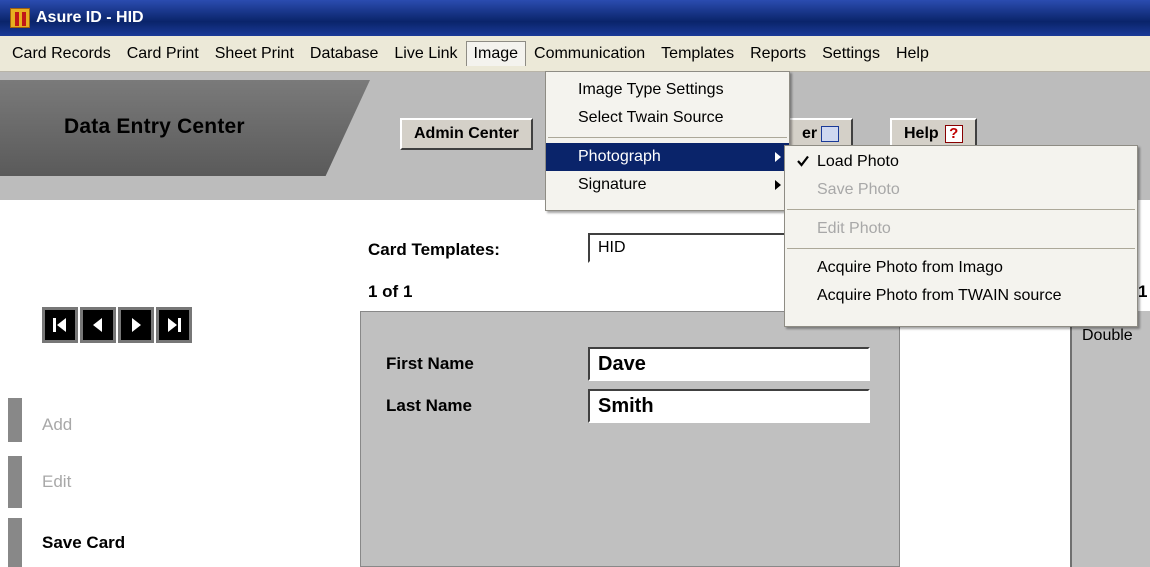 The width and height of the screenshot is (1150, 567). I want to click on menu-sheet-print: Sheet Print, so click(254, 54).